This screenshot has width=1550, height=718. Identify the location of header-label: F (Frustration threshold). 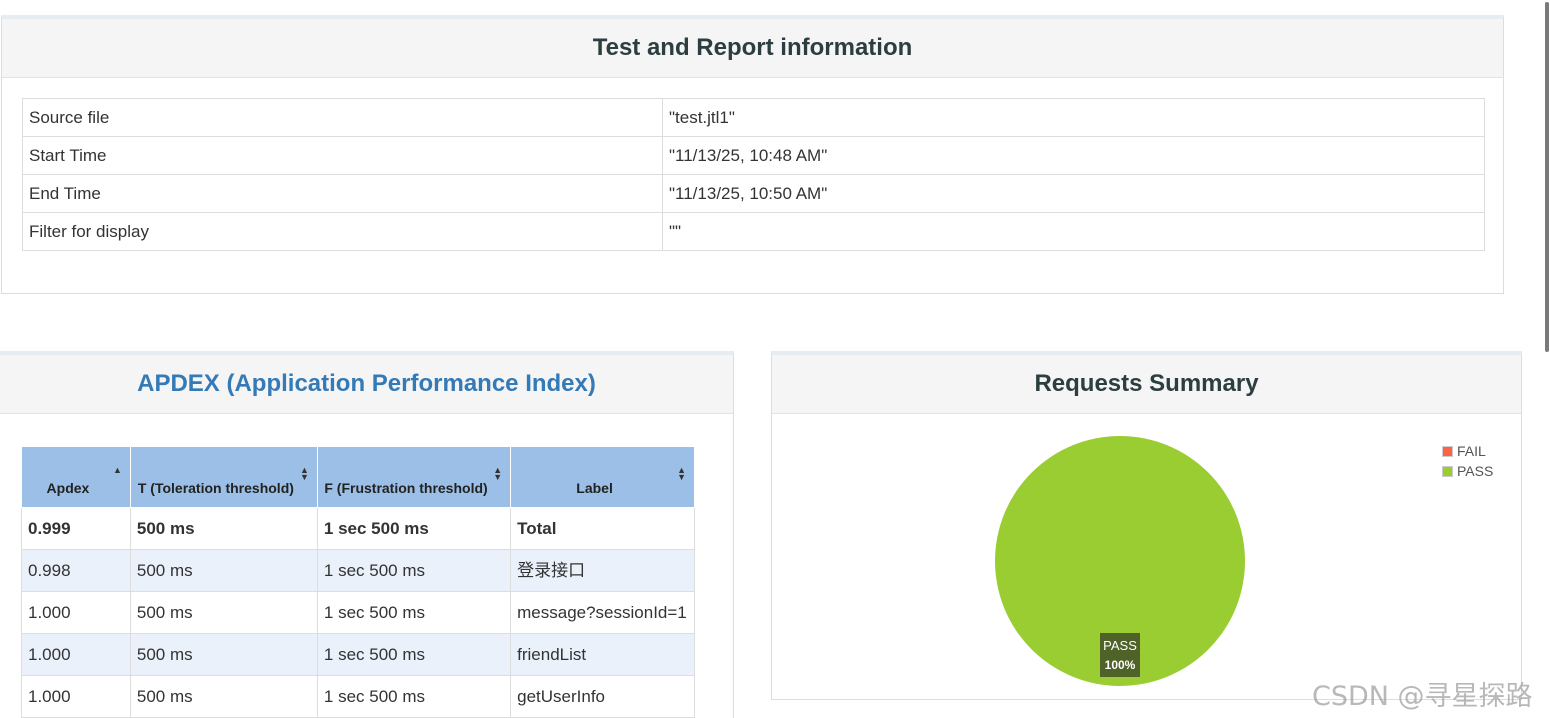
(406, 488).